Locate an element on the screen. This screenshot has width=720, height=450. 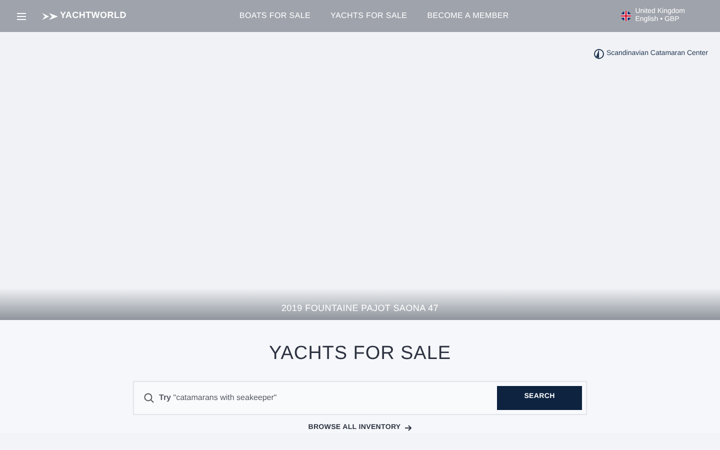
sailboat-icon is located at coordinates (599, 54).